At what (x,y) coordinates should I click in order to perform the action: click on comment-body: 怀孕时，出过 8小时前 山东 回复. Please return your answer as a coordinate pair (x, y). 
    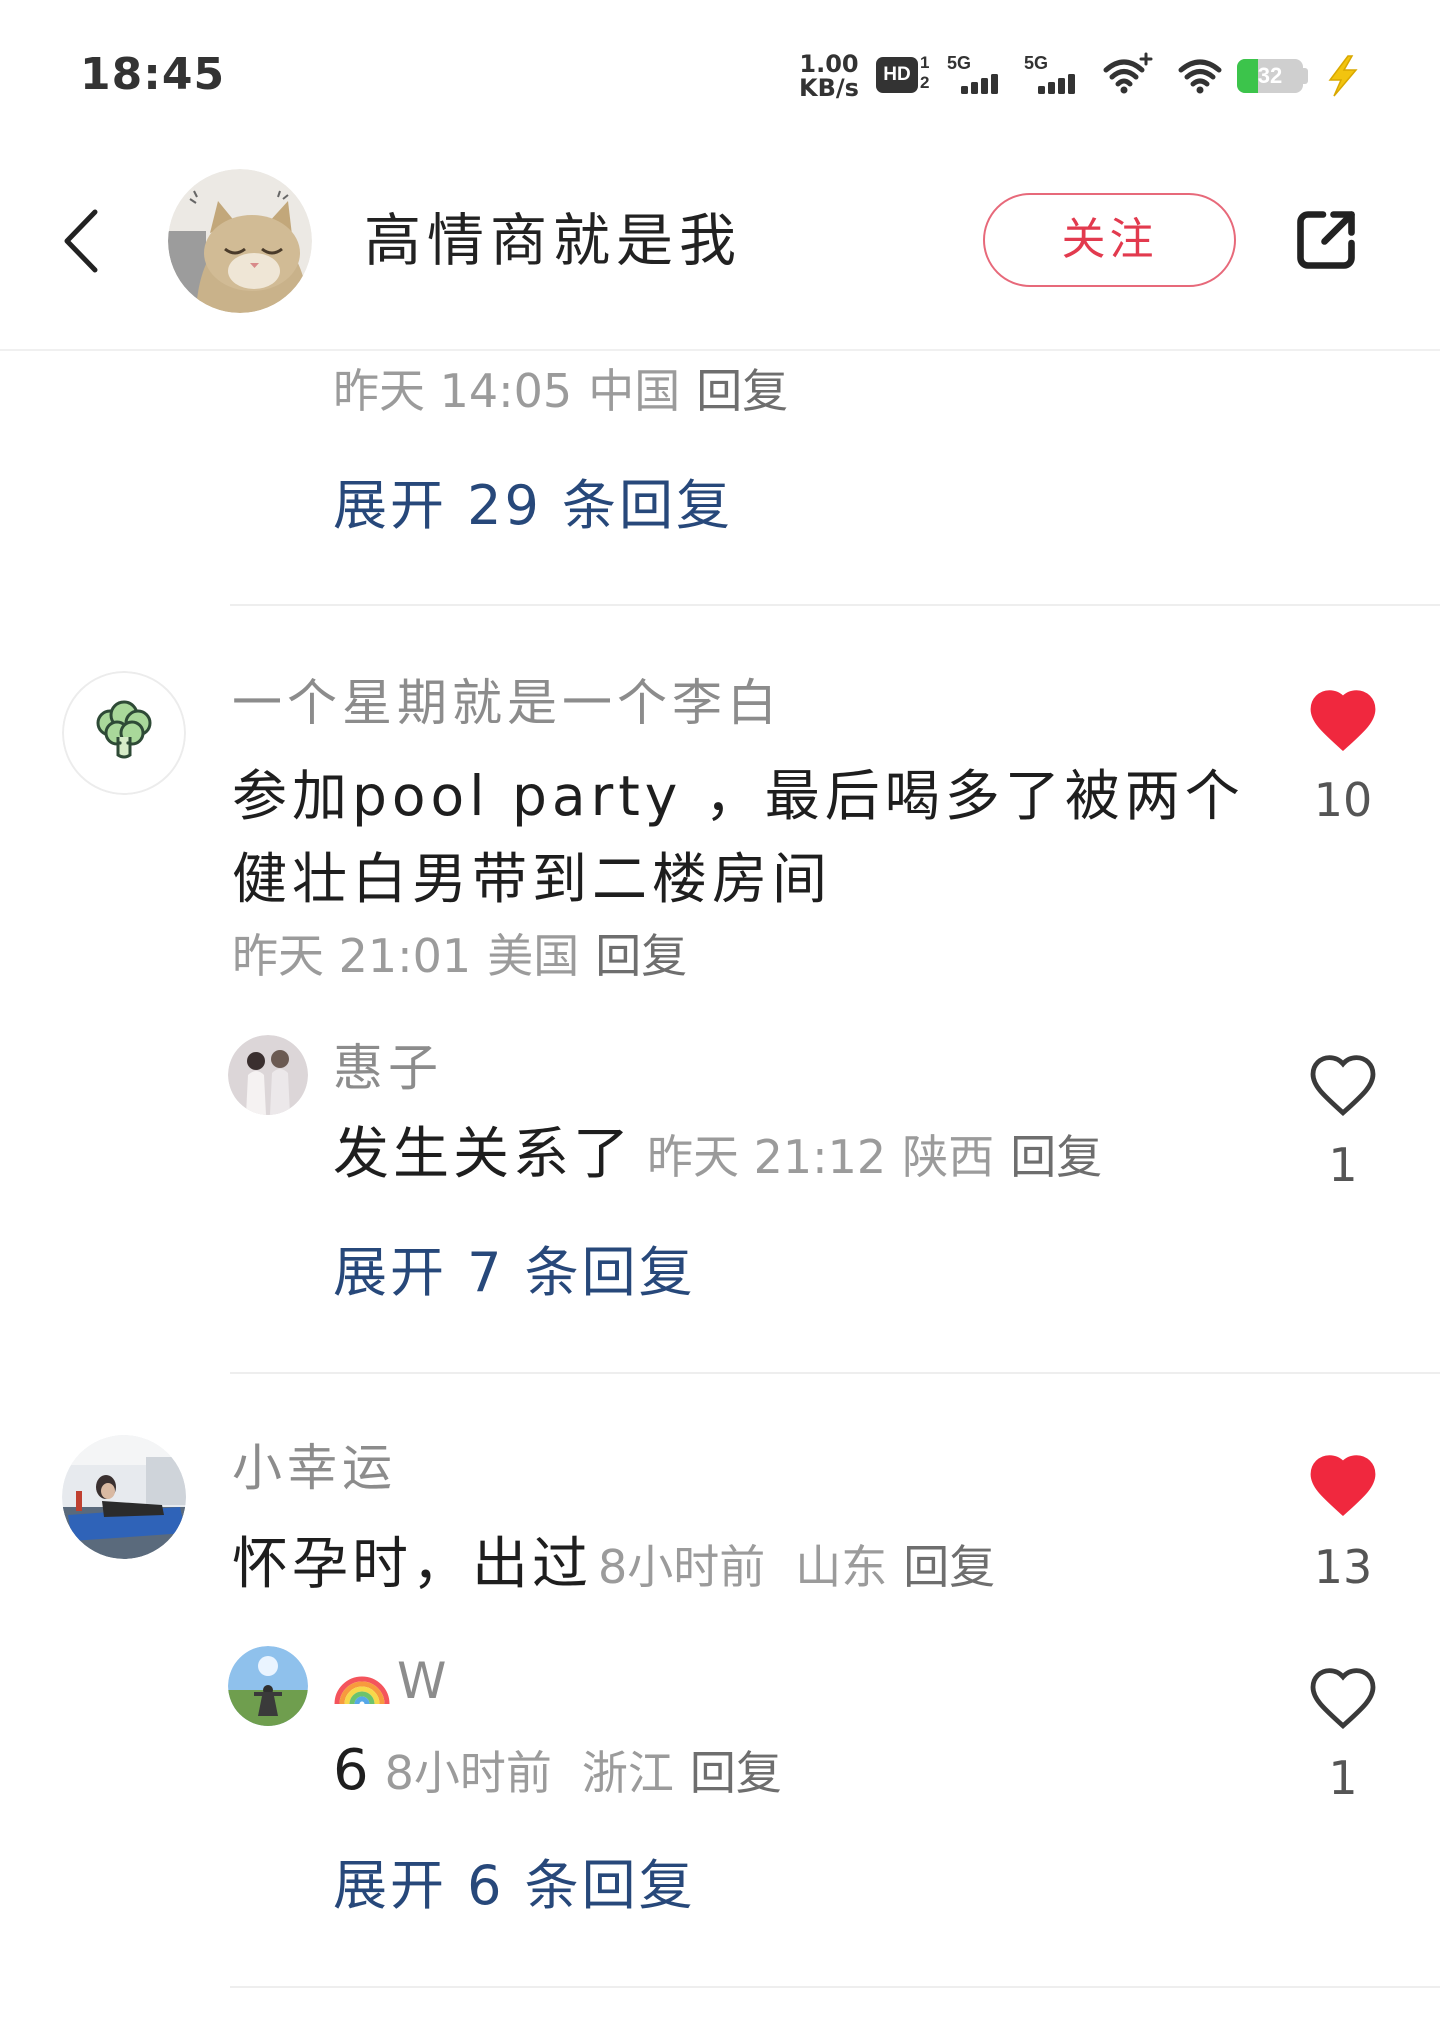
    Looking at the image, I should click on (613, 1565).